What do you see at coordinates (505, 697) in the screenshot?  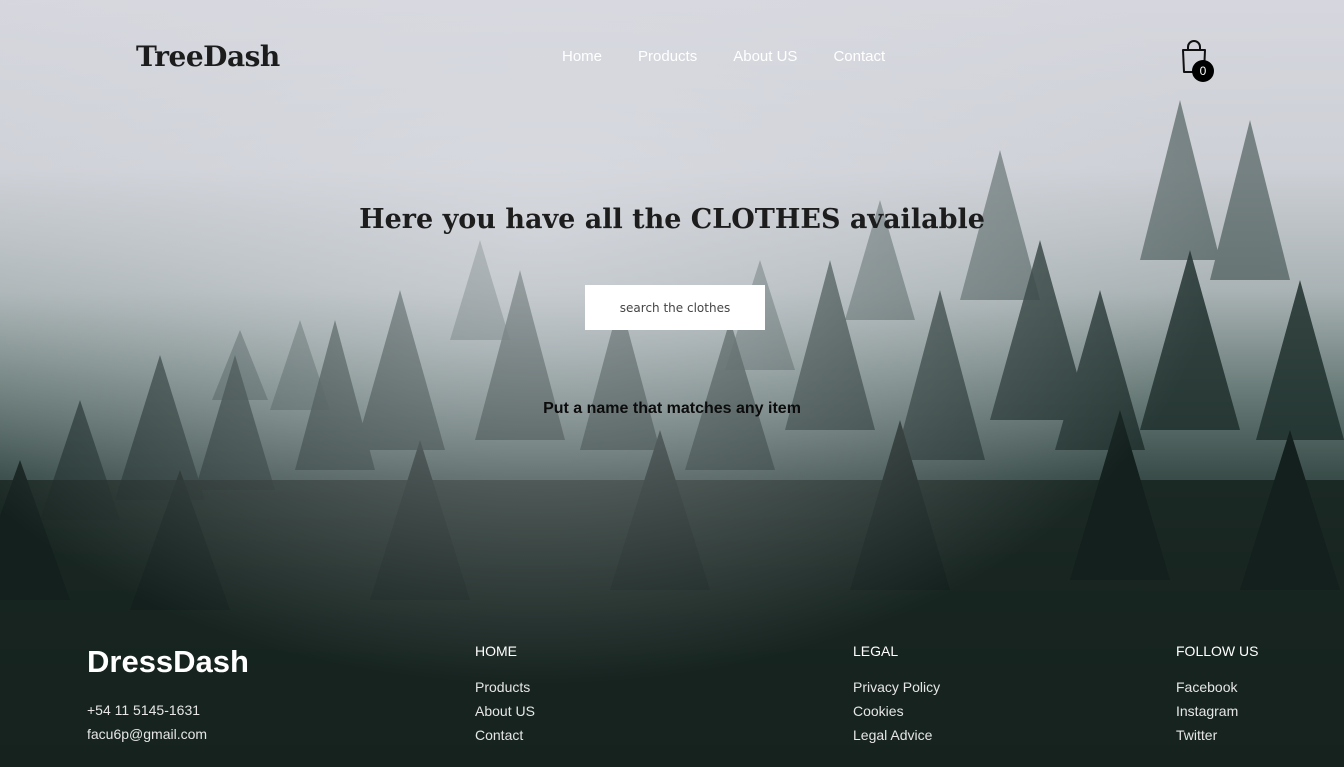 I see `footer-col-home: HOME Products About US Contact` at bounding box center [505, 697].